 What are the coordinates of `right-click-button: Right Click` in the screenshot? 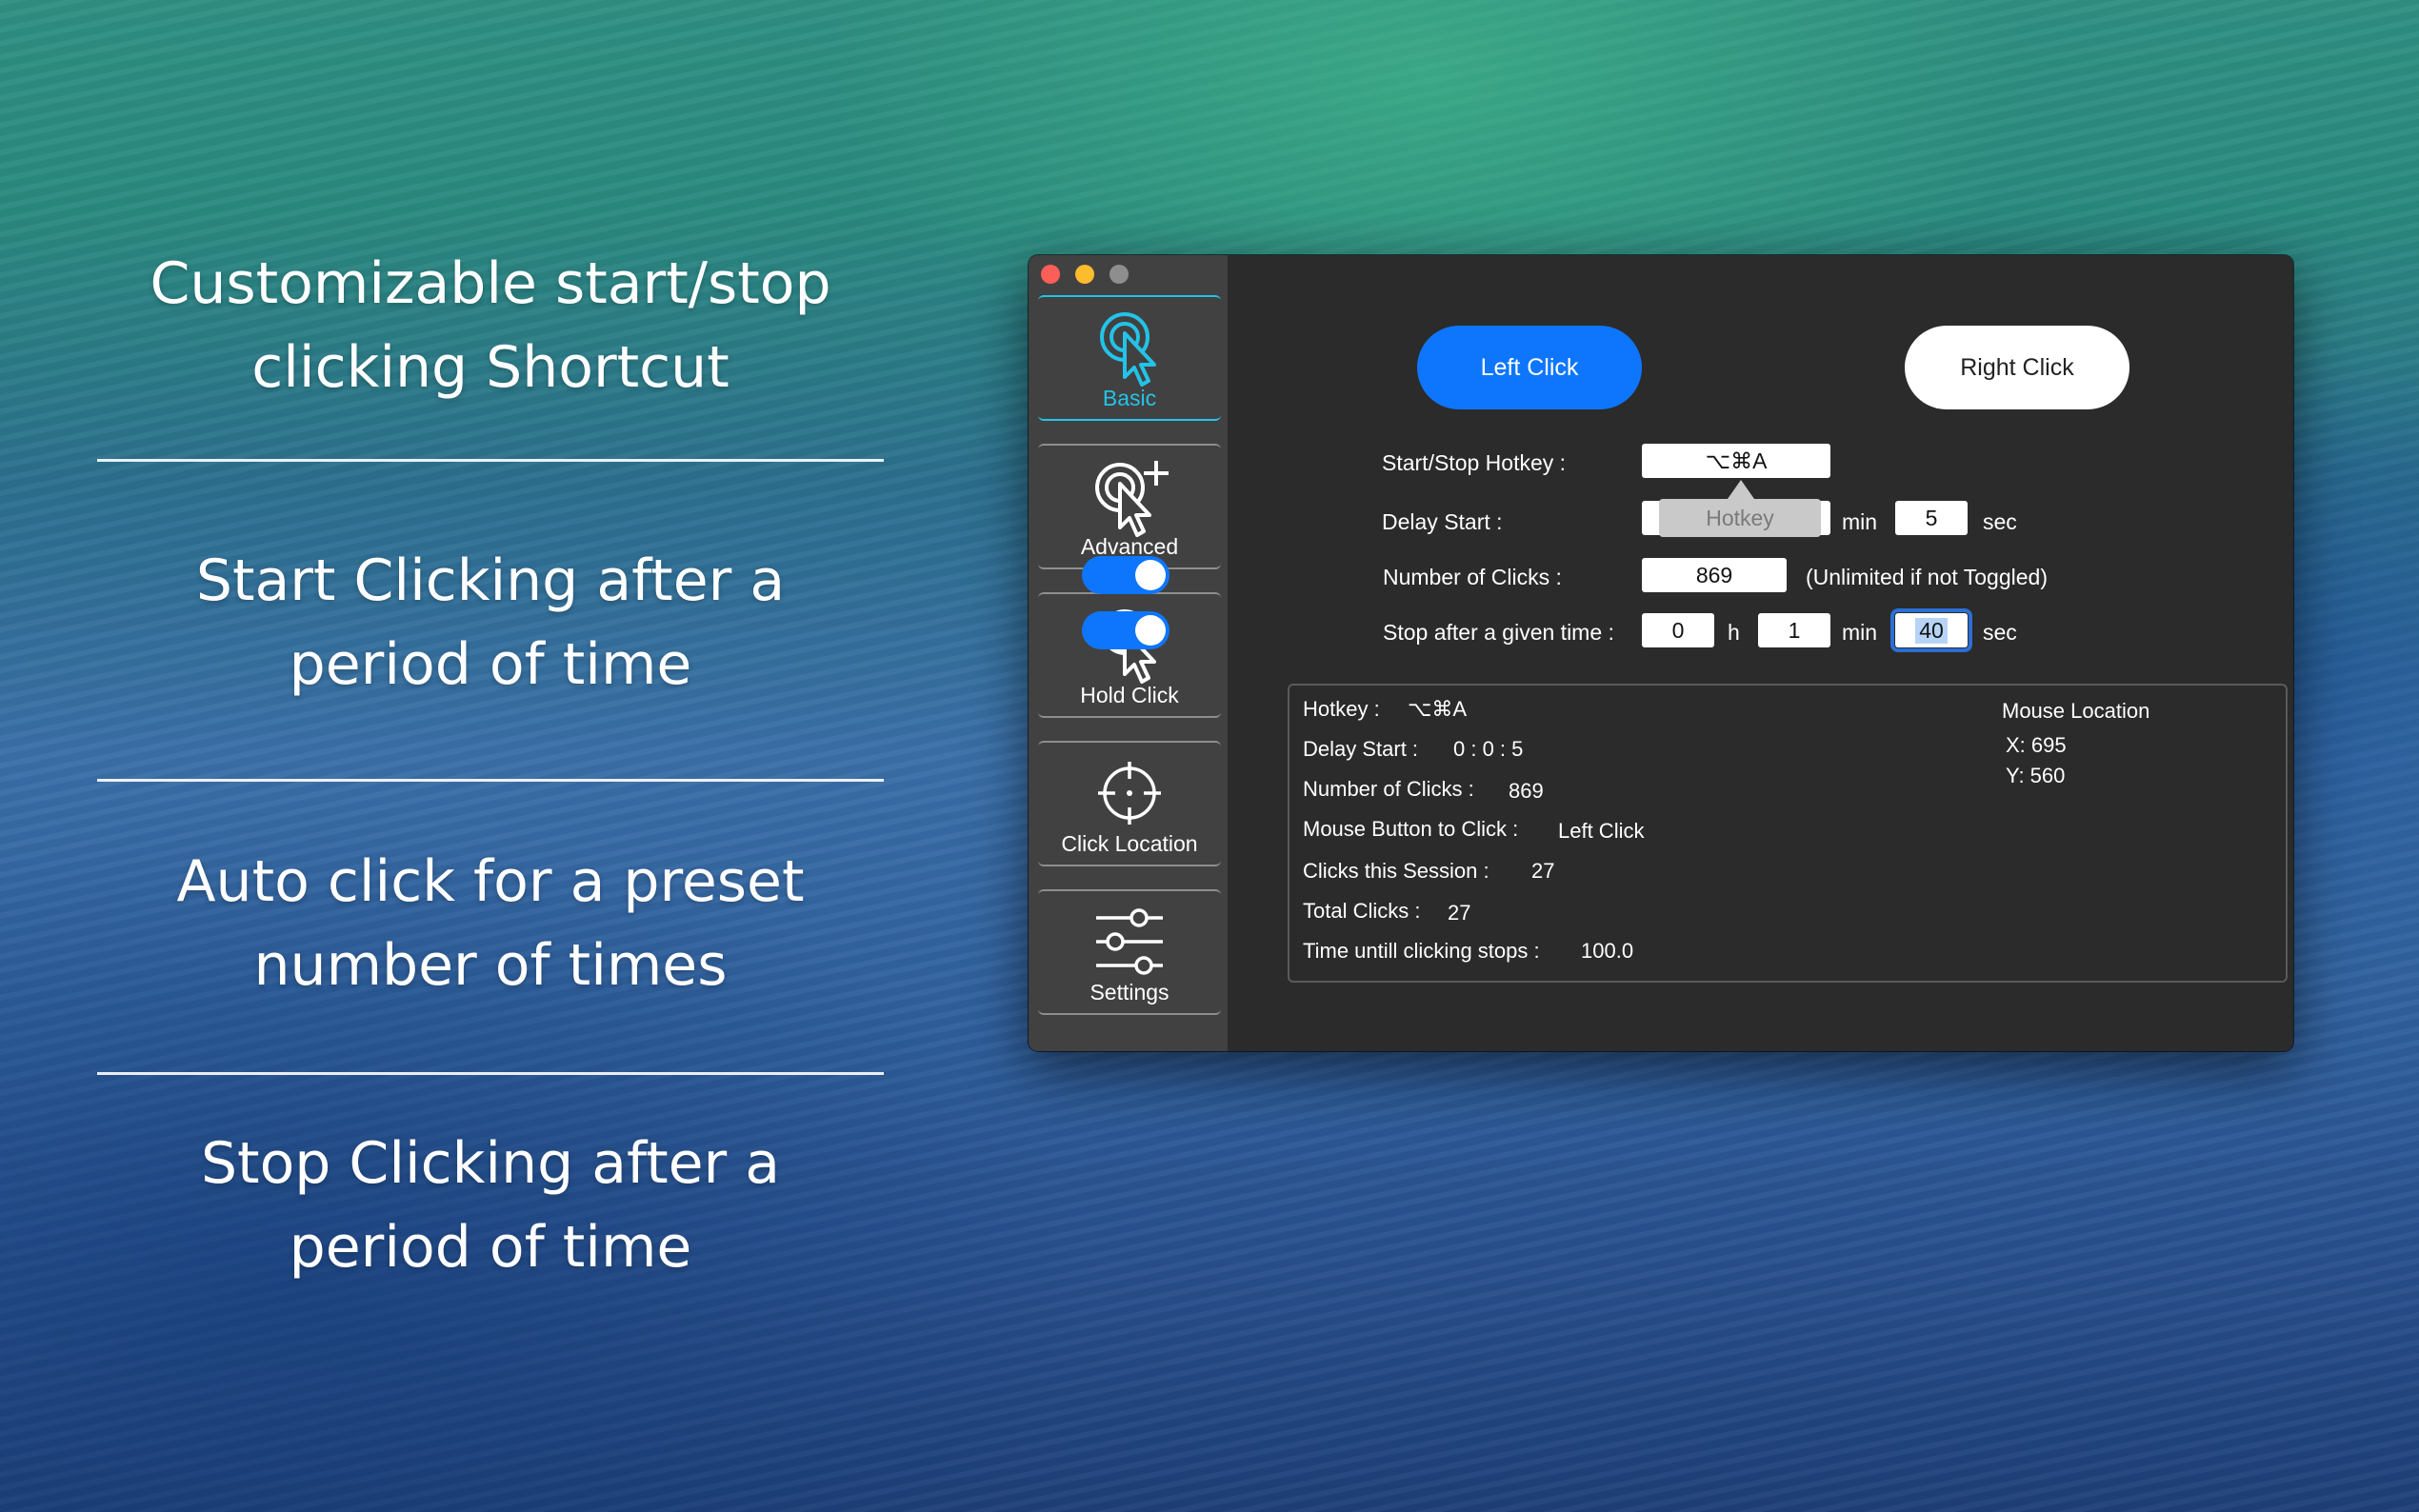 It's located at (2017, 367).